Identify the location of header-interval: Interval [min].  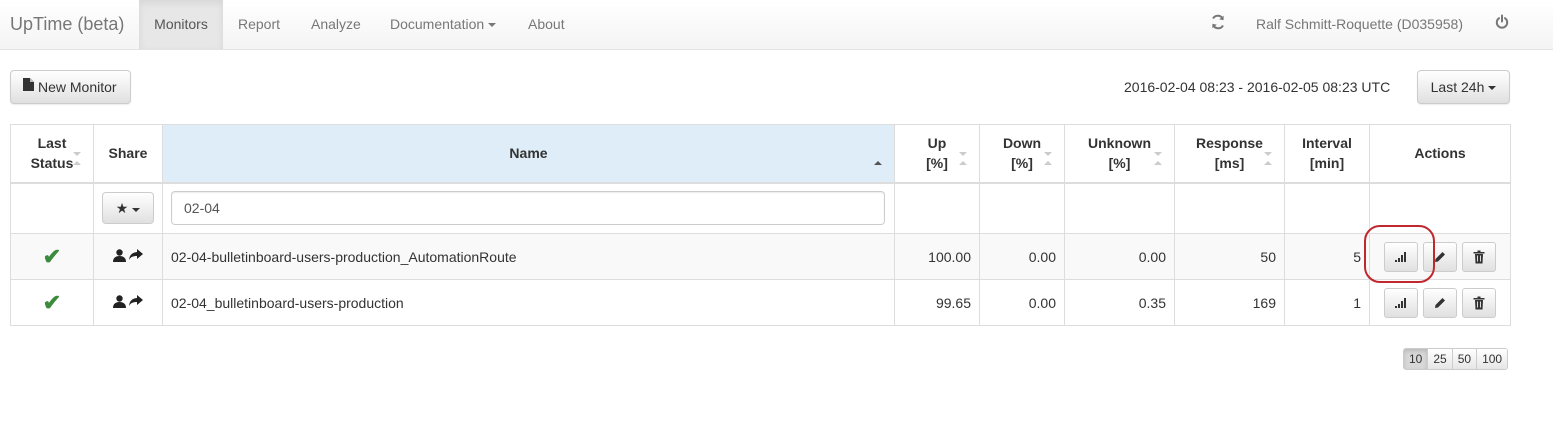
(1327, 154).